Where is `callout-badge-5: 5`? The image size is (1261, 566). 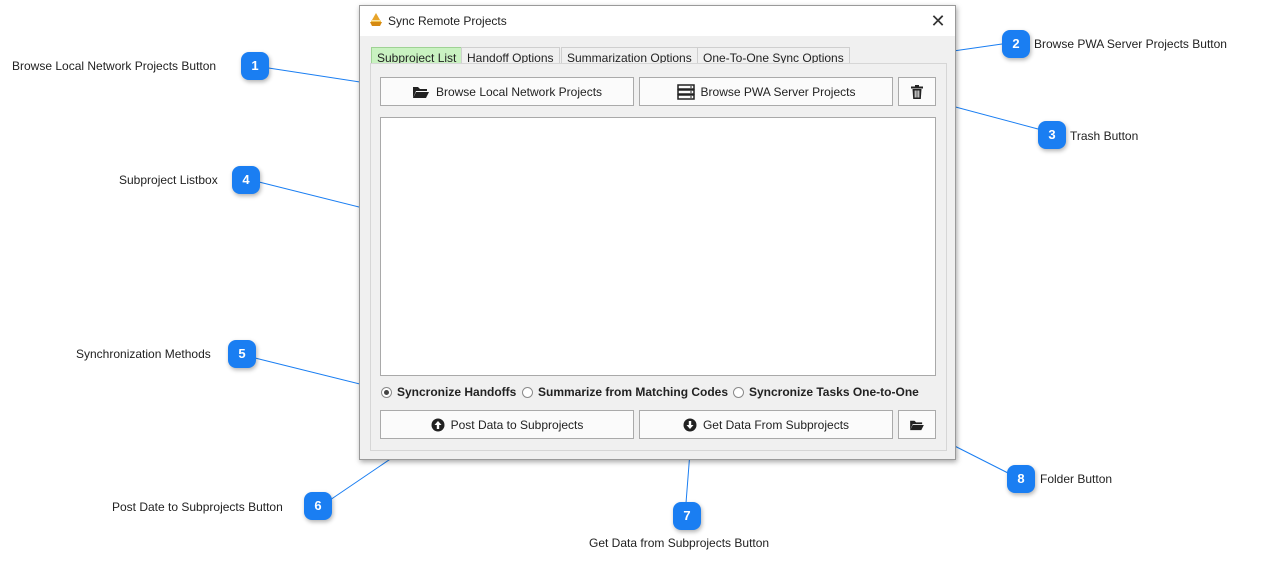 callout-badge-5: 5 is located at coordinates (242, 354).